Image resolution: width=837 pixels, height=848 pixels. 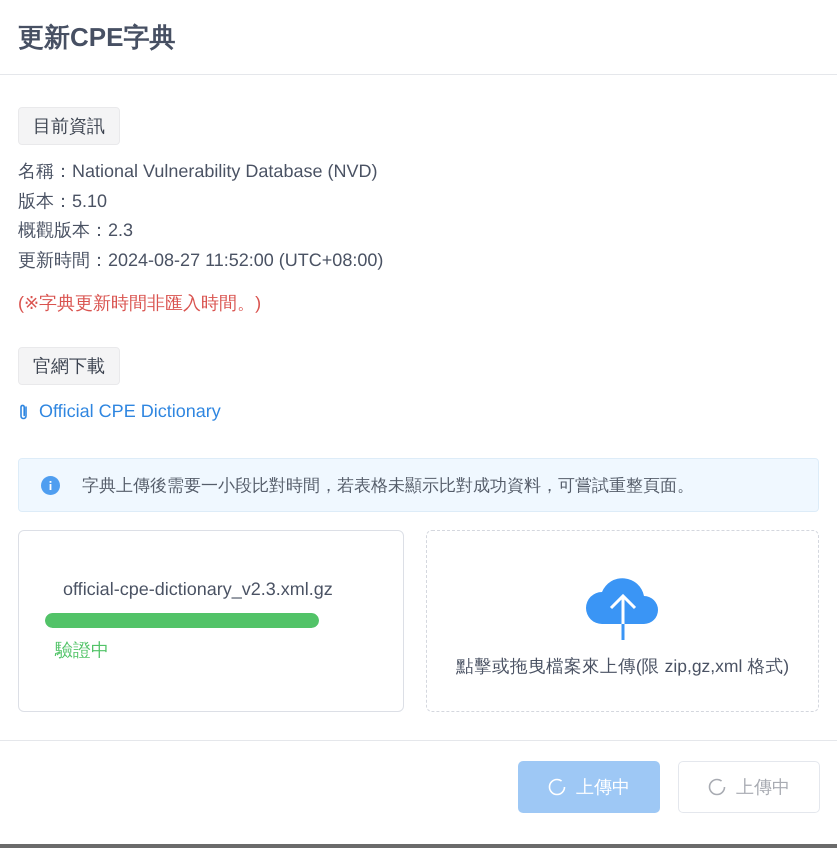 What do you see at coordinates (76, 230) in the screenshot?
I see `info-line: 概觀版本：2.3` at bounding box center [76, 230].